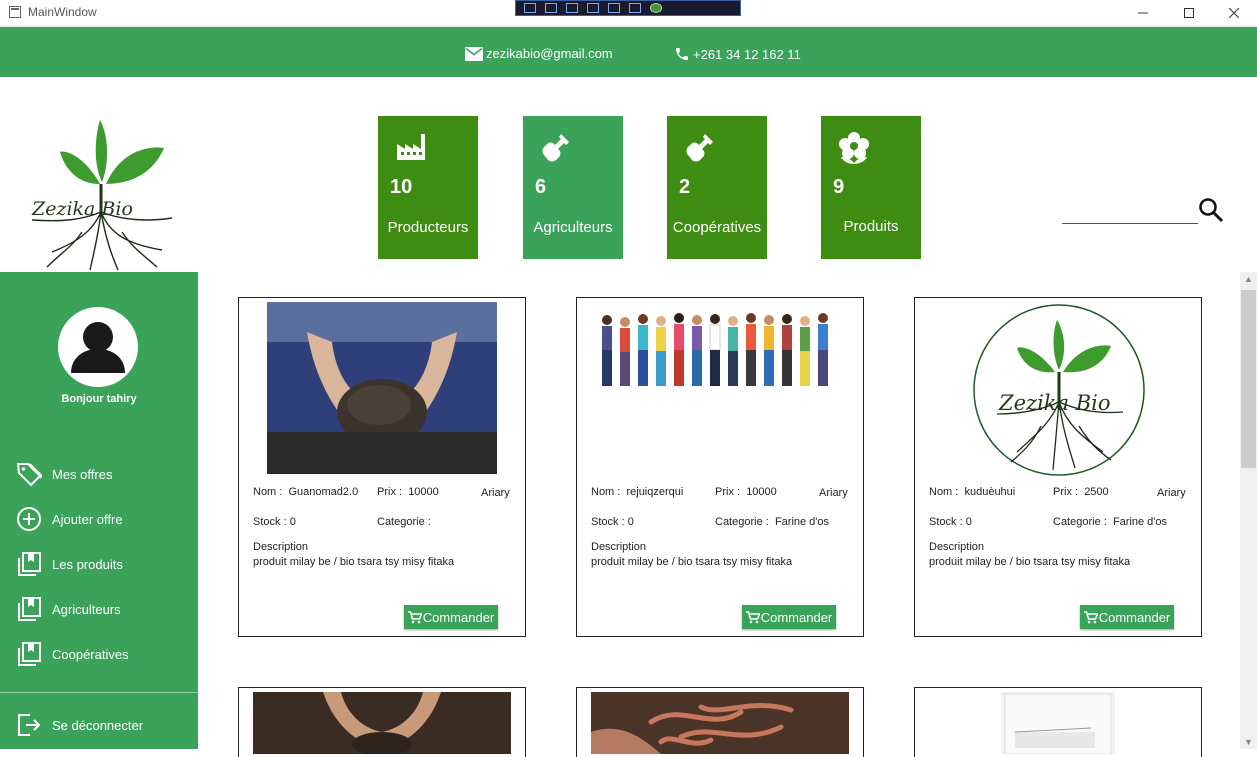 The image size is (1257, 757). I want to click on sidebar-item-les-produits: Les produits, so click(69, 564).